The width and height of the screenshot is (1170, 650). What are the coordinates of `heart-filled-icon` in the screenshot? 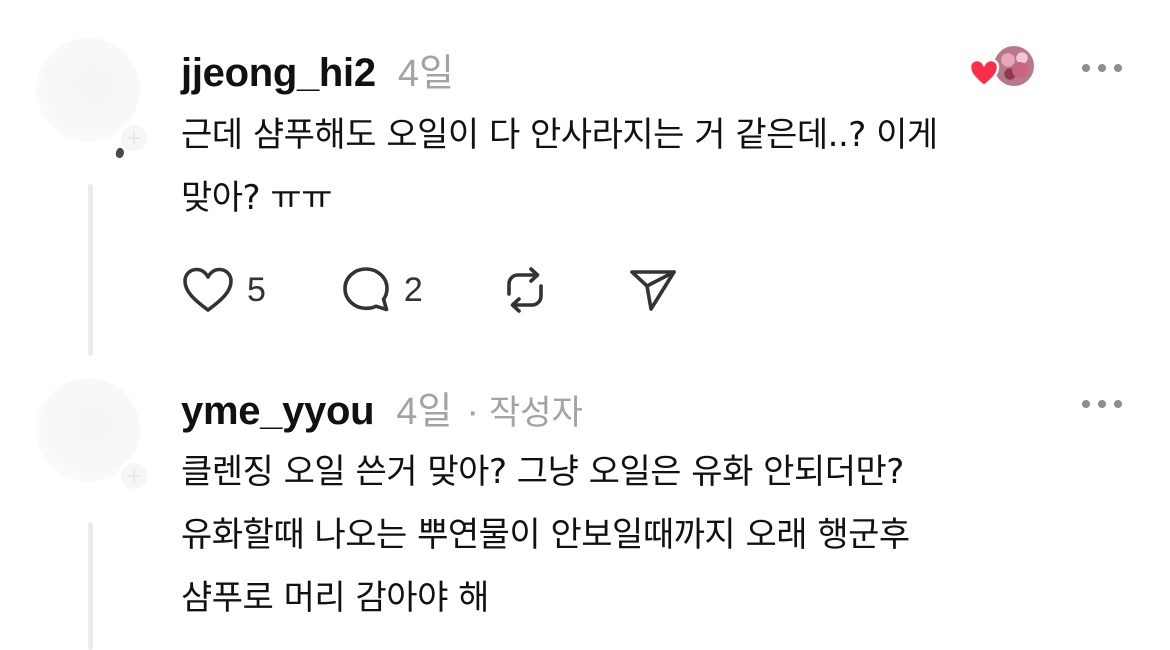 It's located at (984, 73).